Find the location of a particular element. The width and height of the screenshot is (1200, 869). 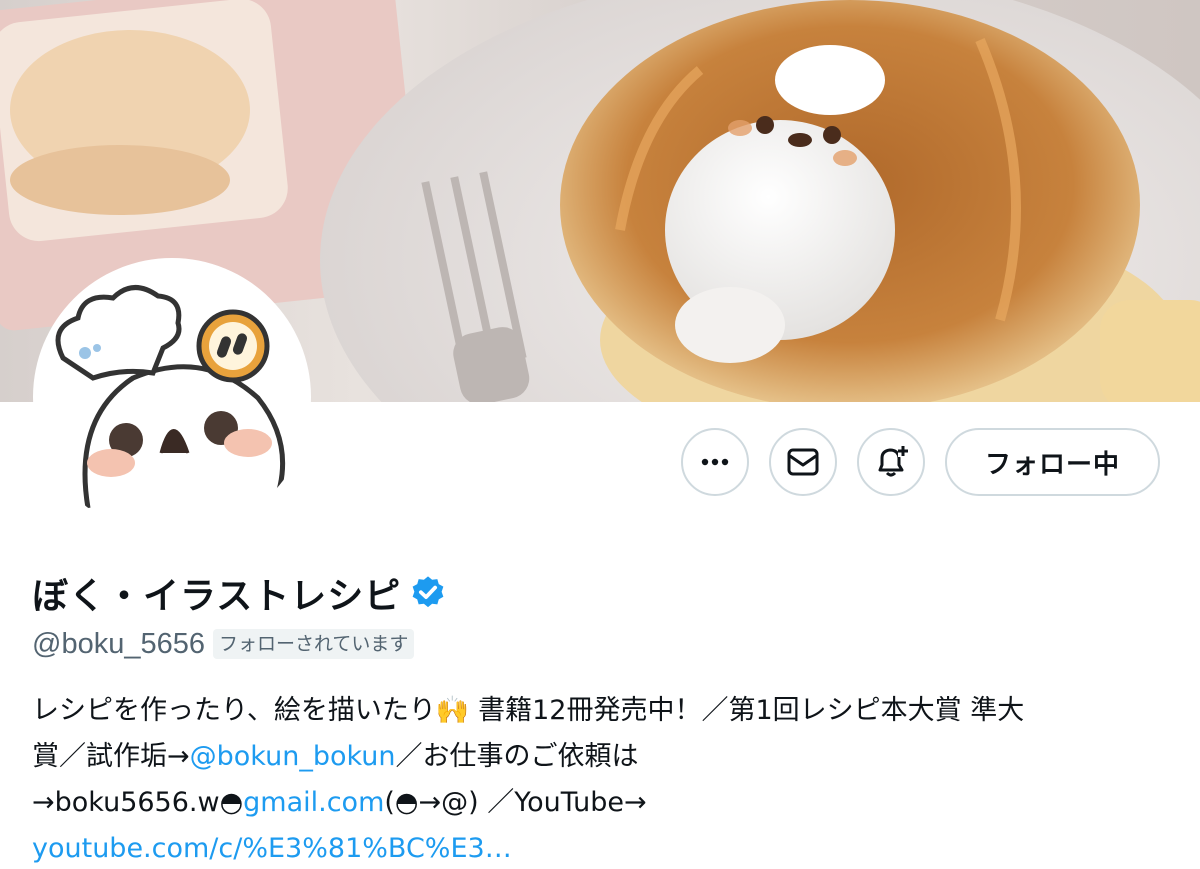

more-options-button is located at coordinates (715, 462).